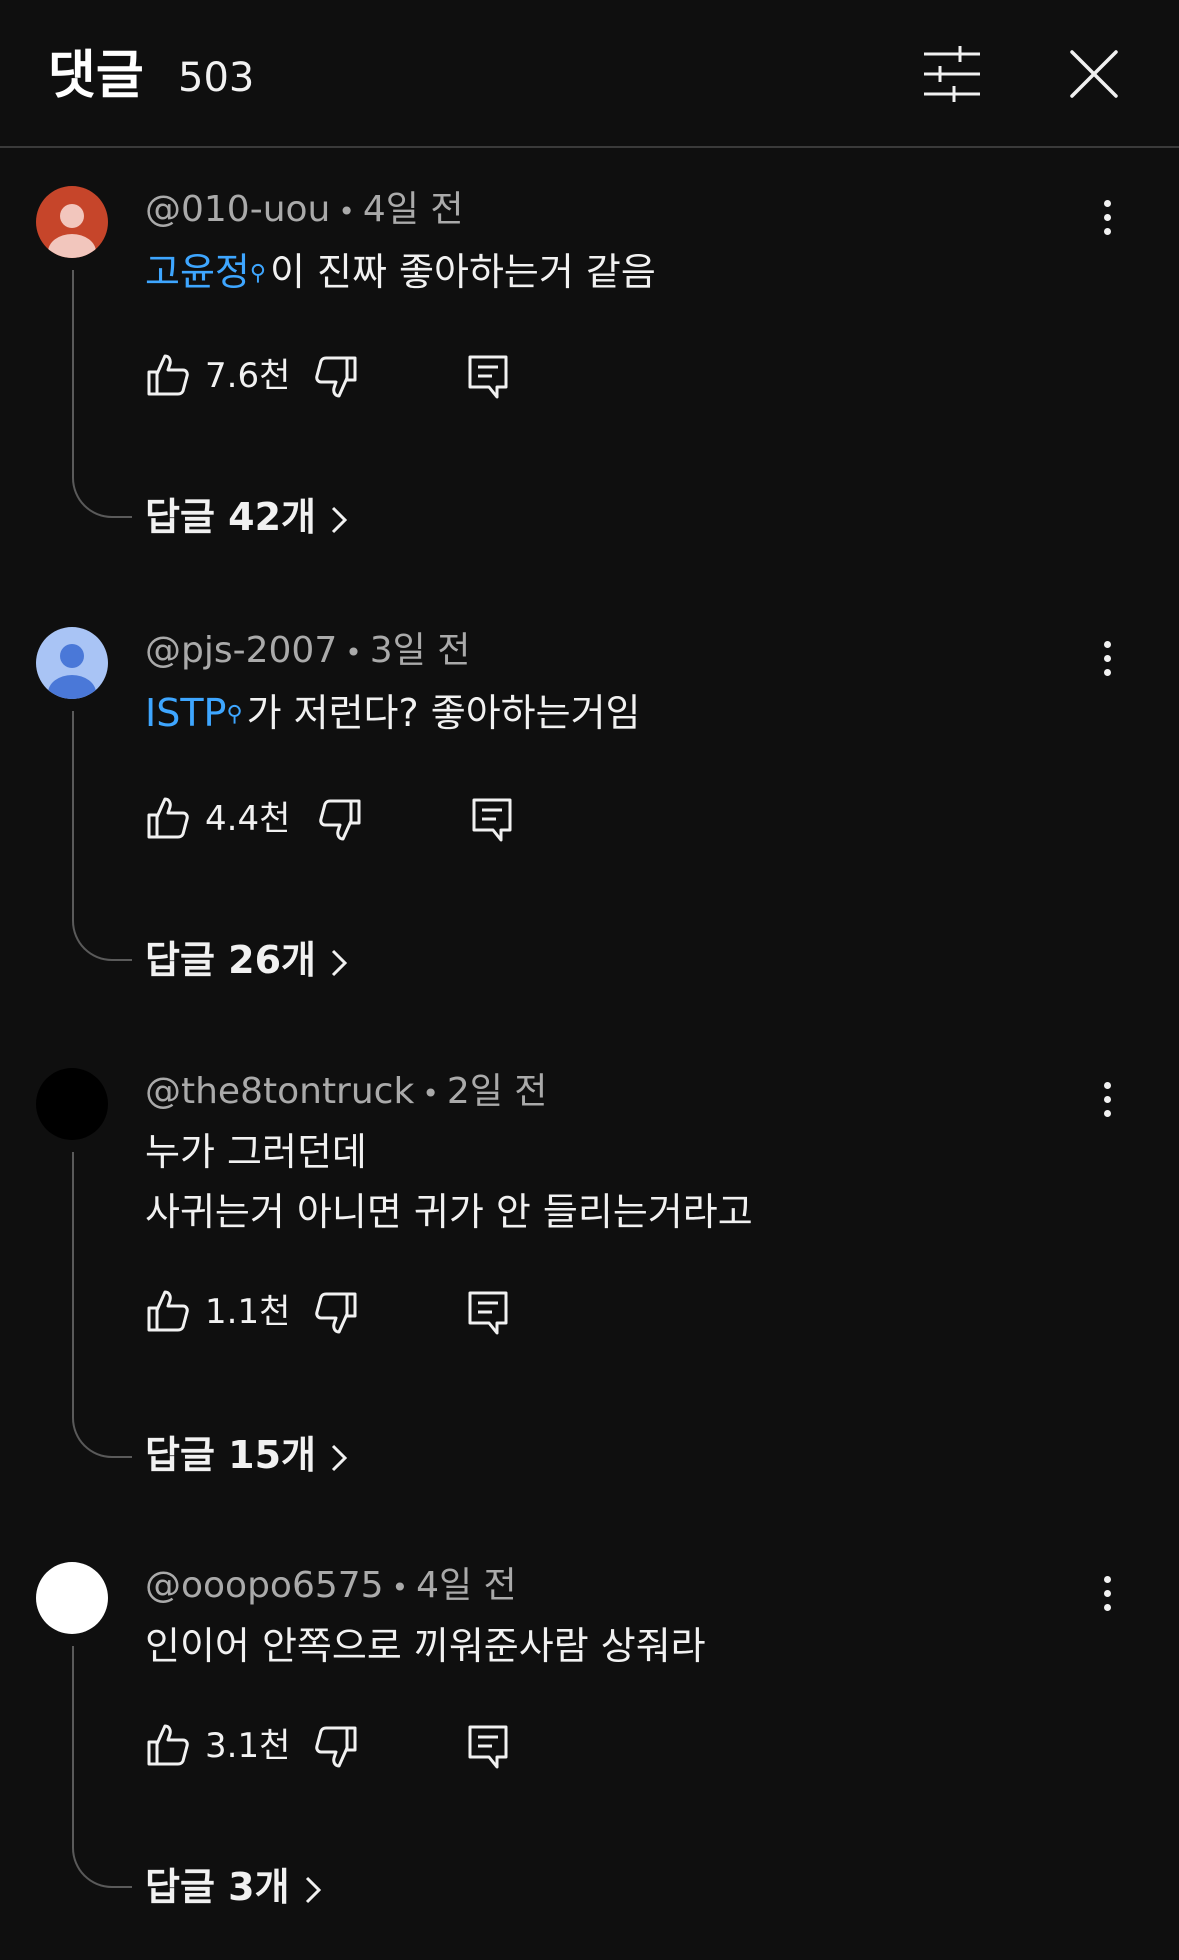  I want to click on comment-text-line: 누가 그러던데, so click(256, 1152).